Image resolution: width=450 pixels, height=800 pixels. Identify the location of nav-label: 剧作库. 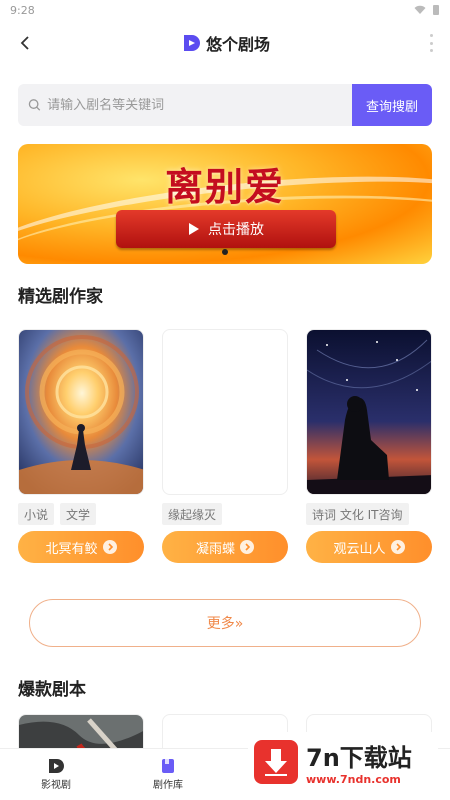
(168, 785).